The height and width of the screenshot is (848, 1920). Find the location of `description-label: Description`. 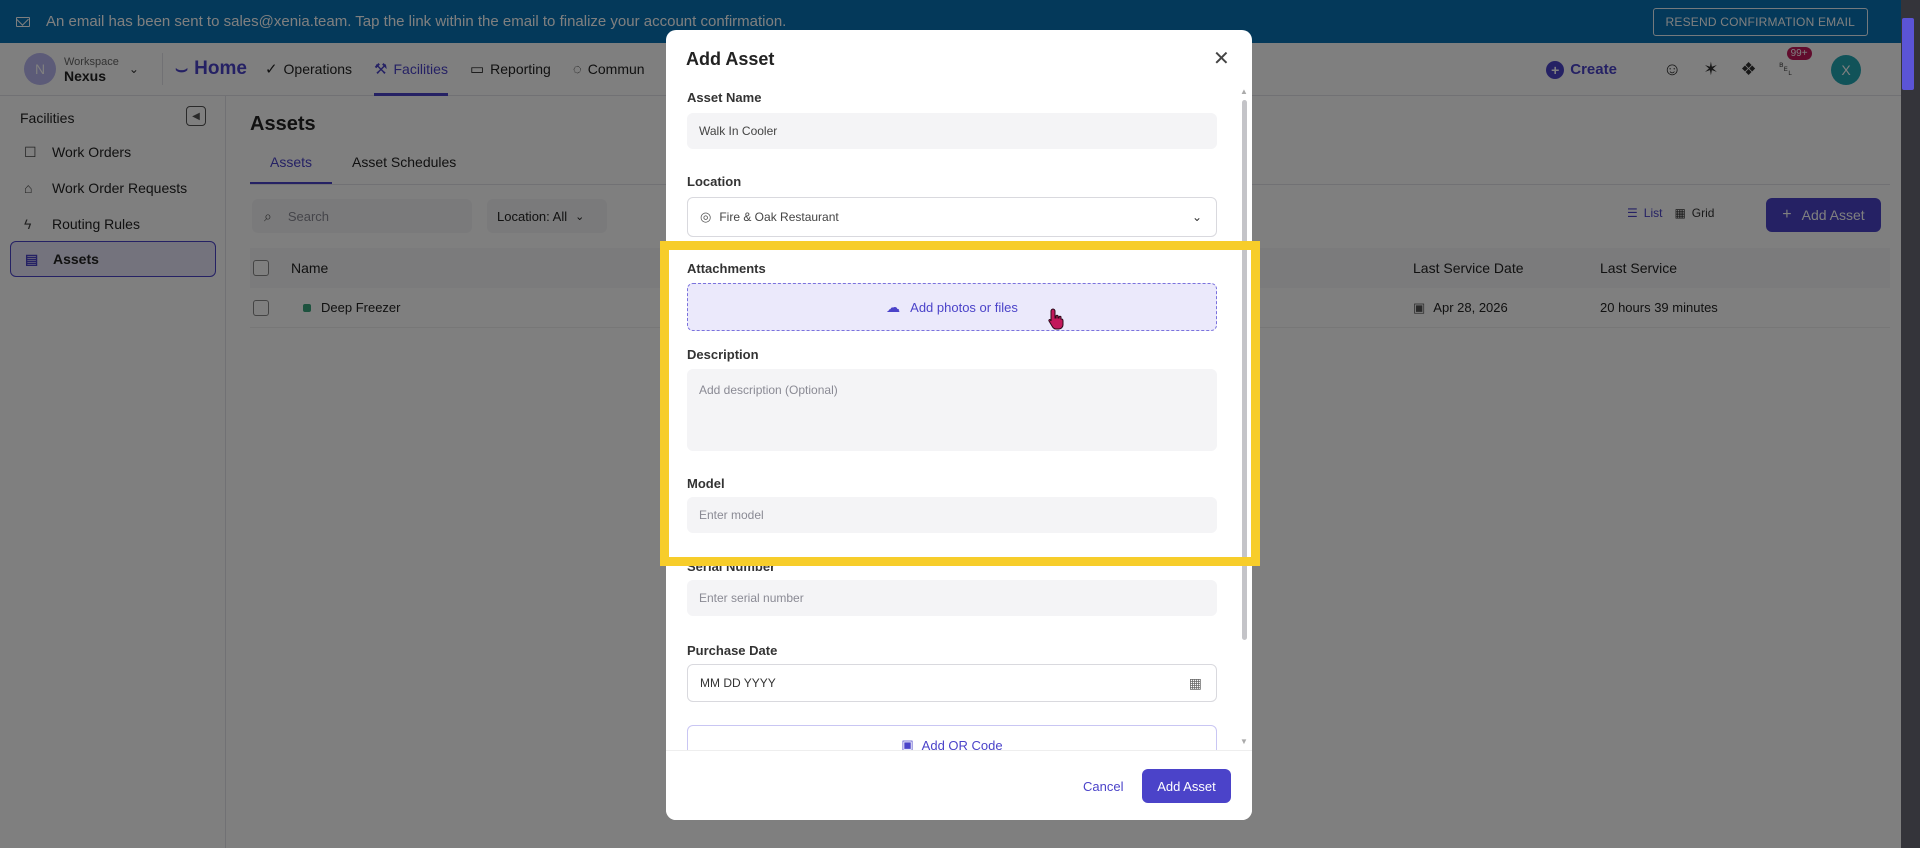

description-label: Description is located at coordinates (723, 354).